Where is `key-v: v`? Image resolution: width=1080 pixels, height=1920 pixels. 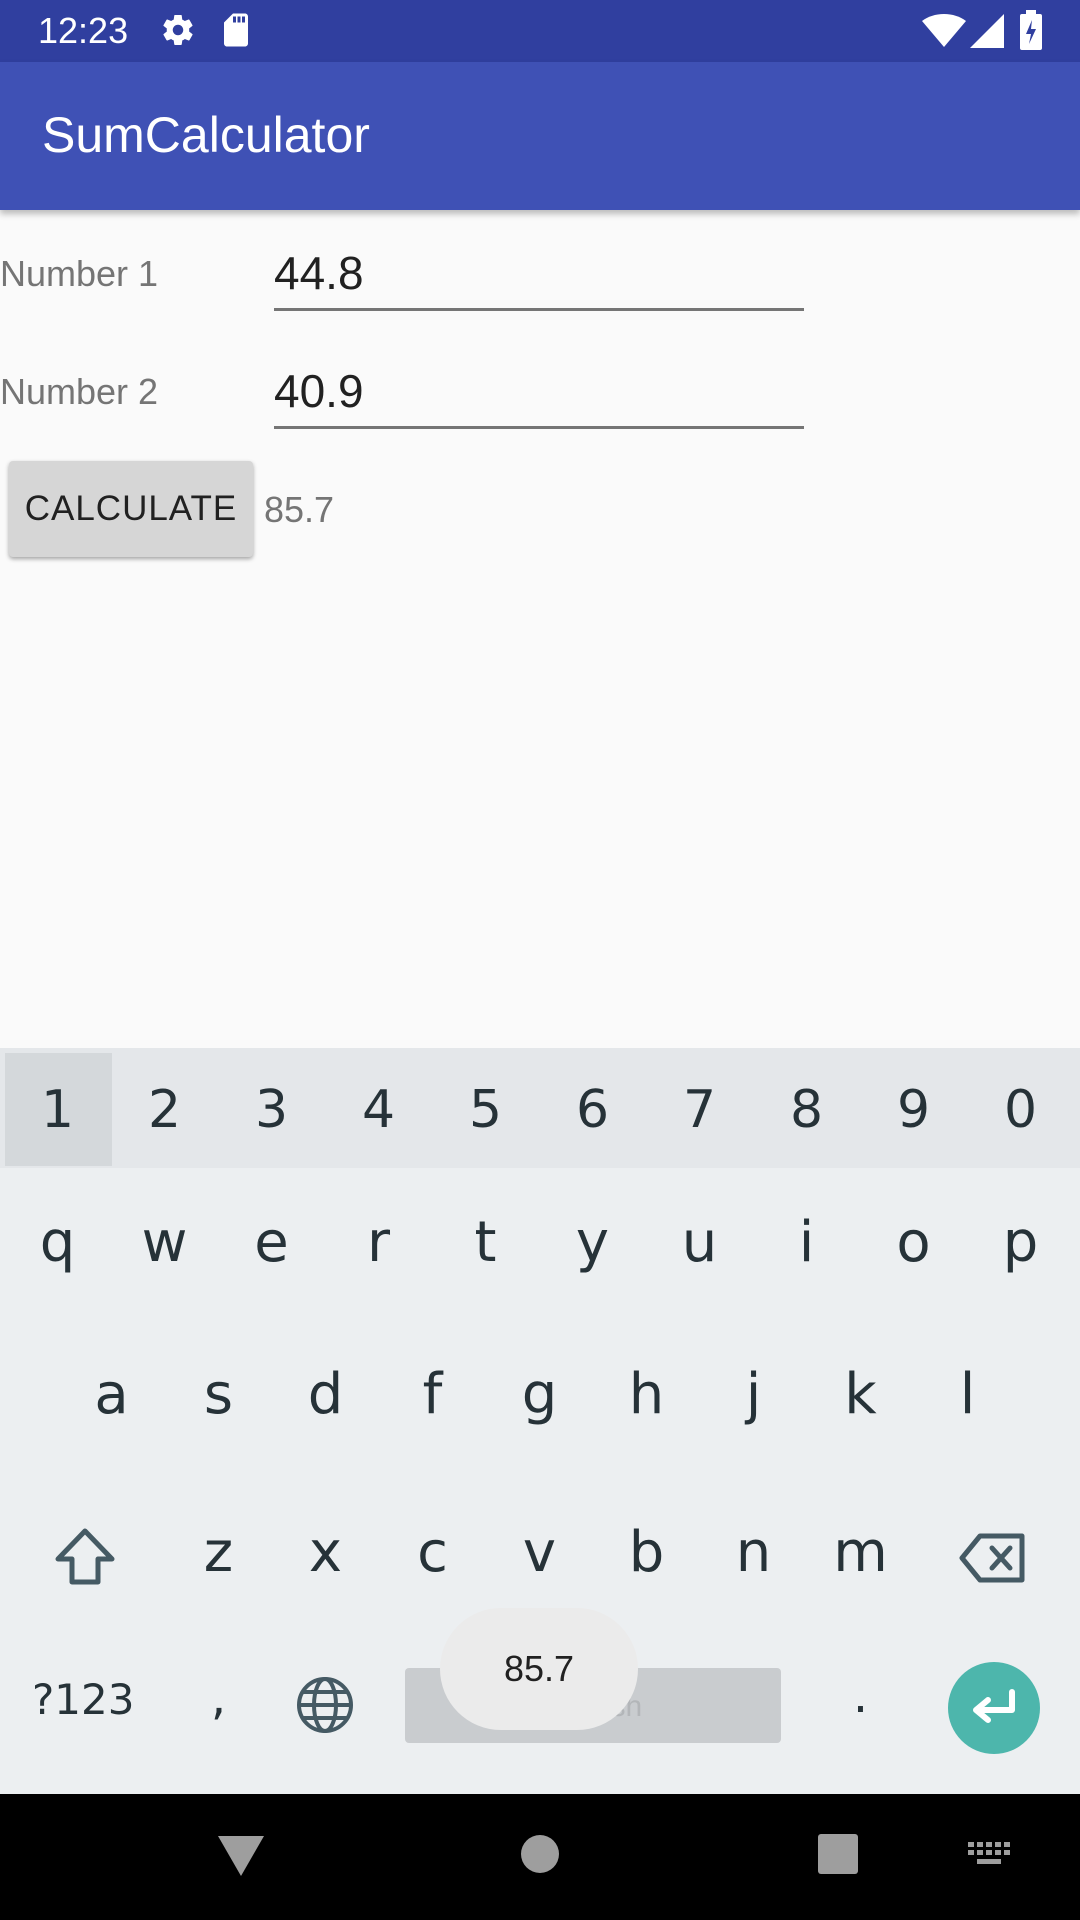 key-v: v is located at coordinates (539, 1552).